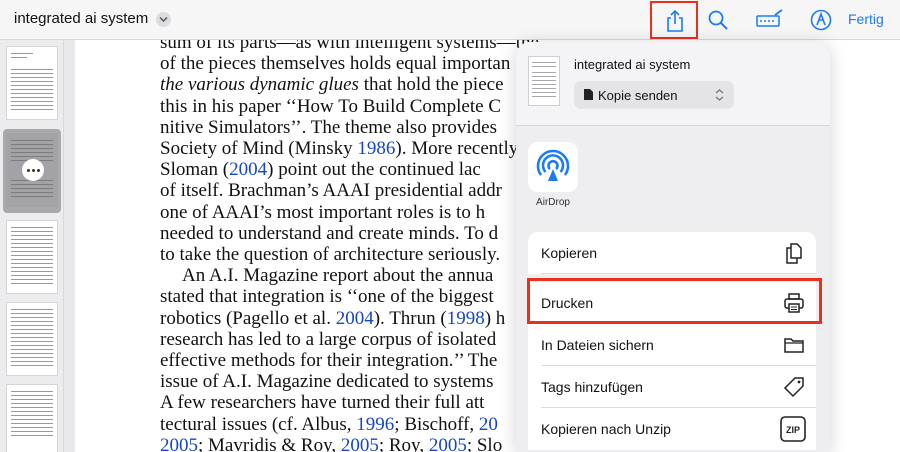  I want to click on text-run: ; Slo, so click(484, 443).